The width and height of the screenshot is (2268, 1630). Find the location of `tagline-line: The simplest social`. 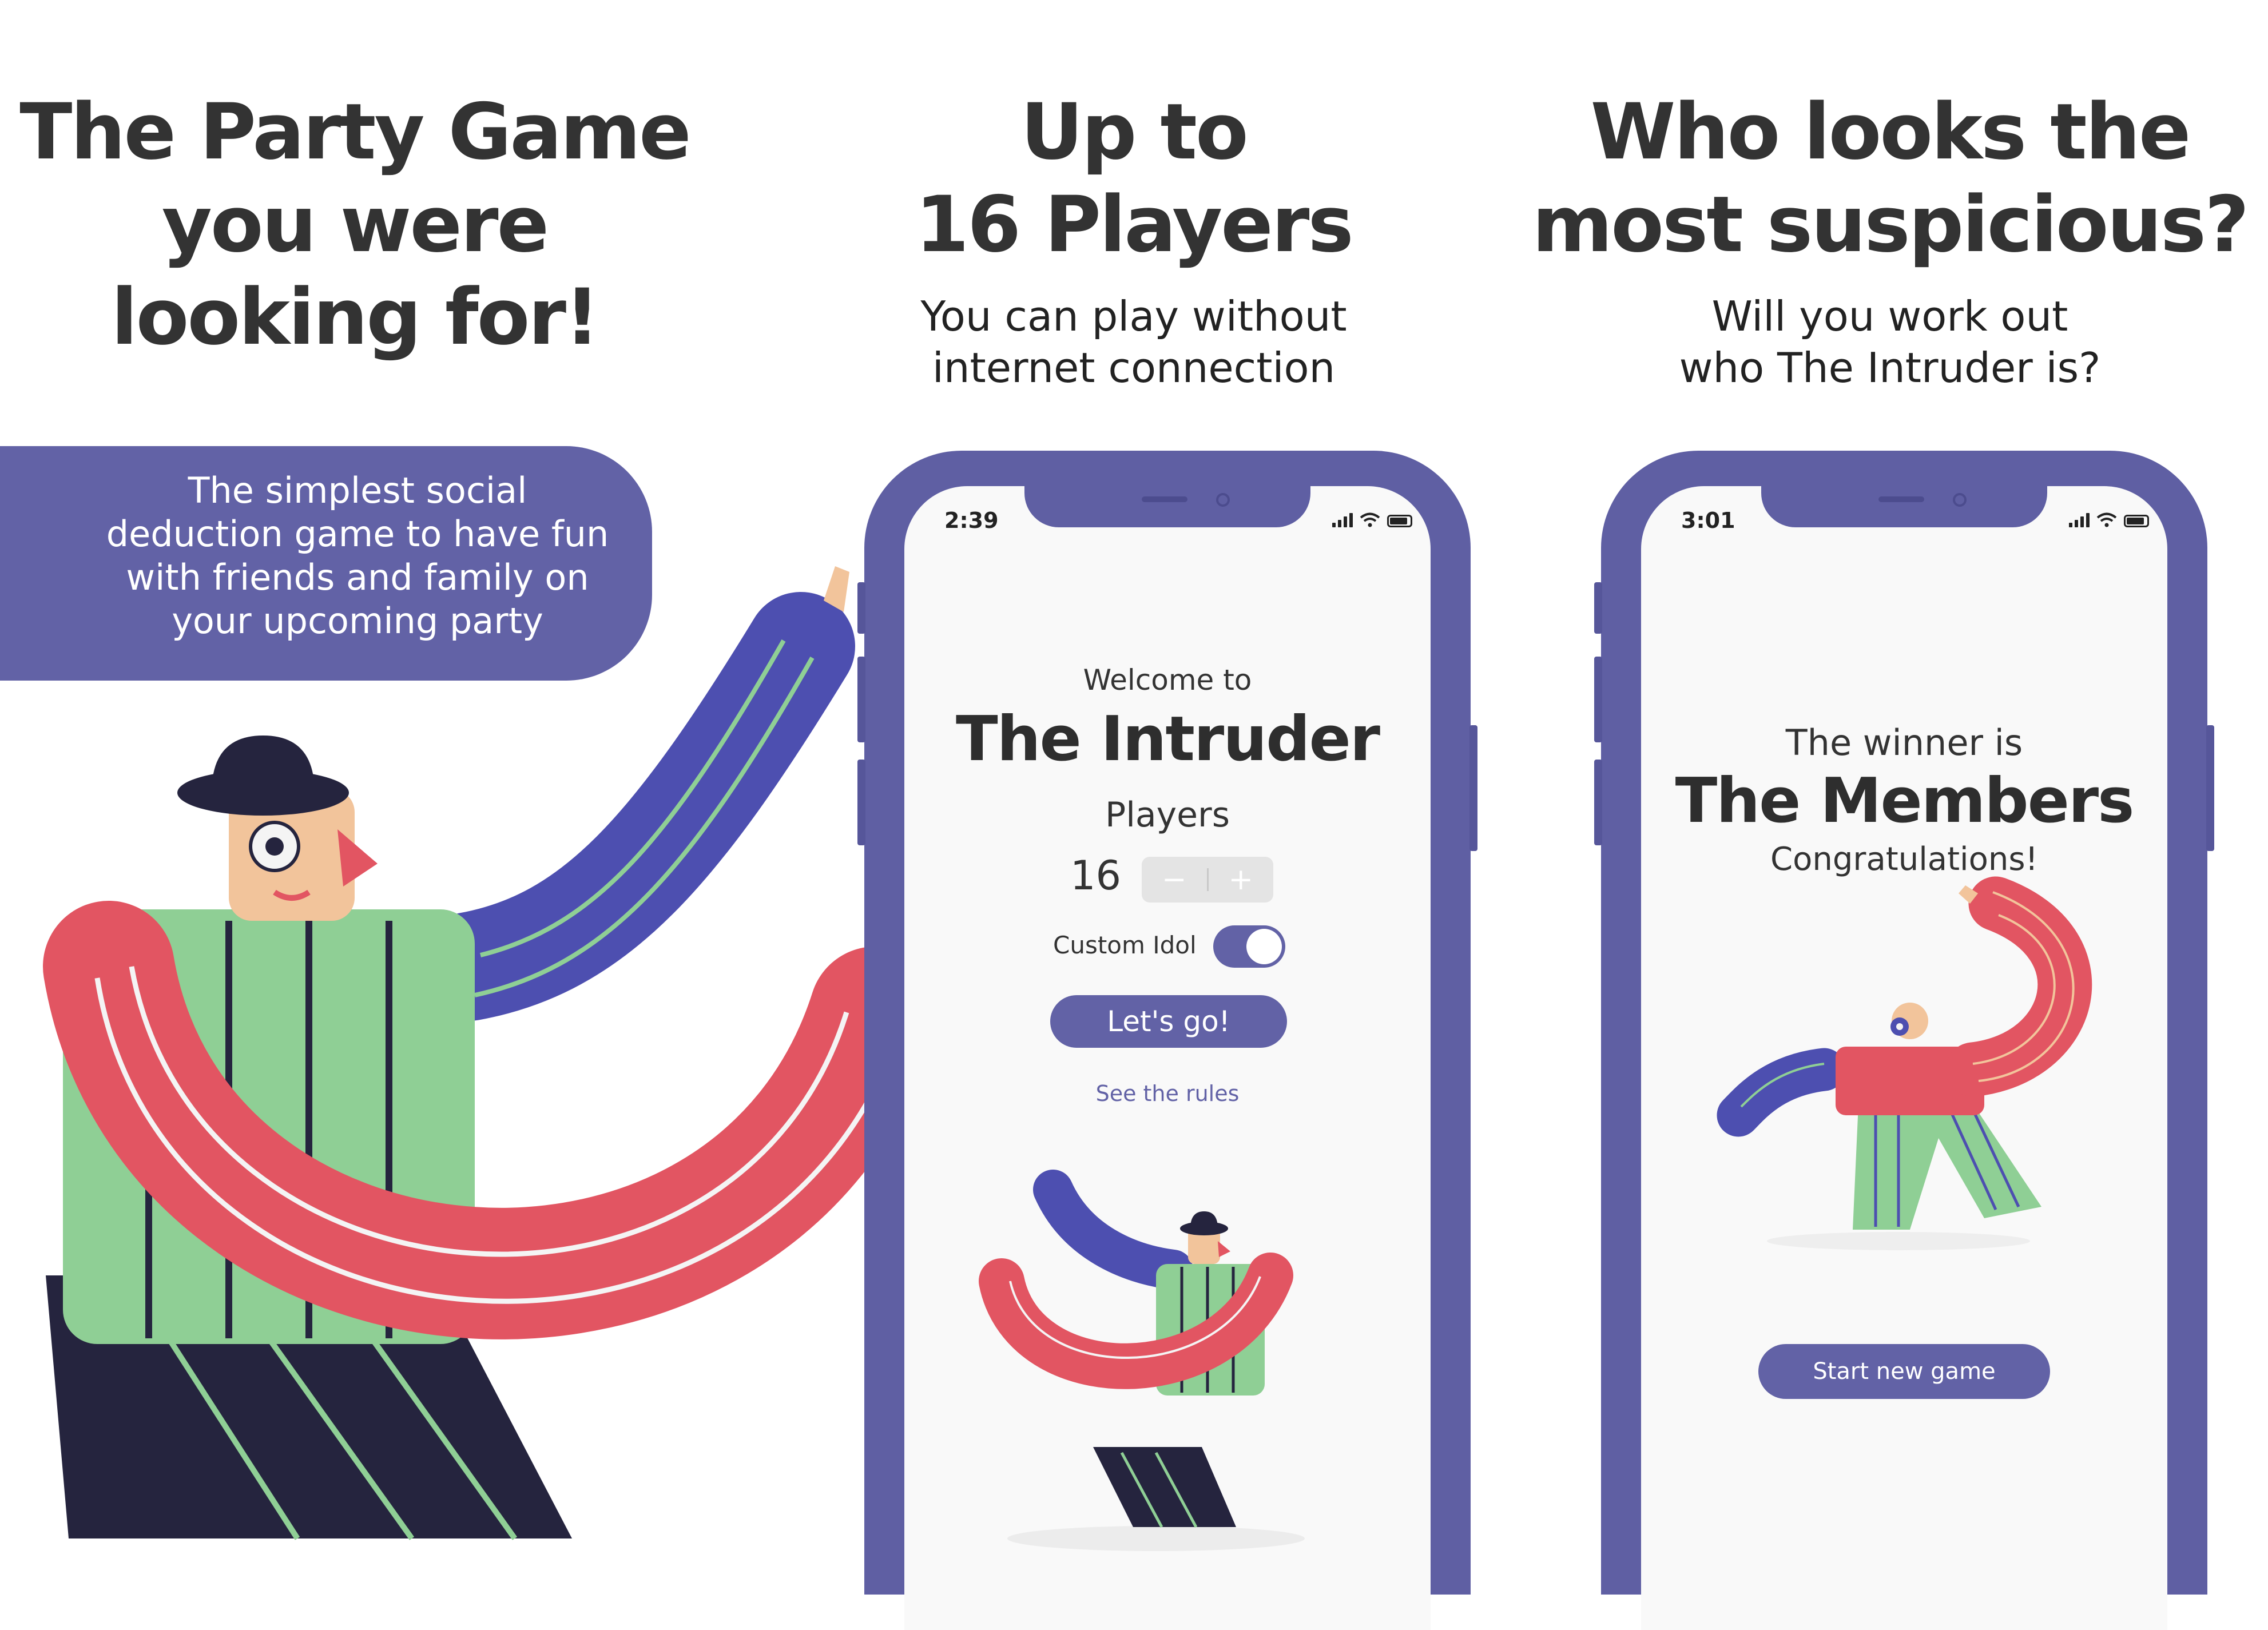

tagline-line: The simplest social is located at coordinates (358, 490).